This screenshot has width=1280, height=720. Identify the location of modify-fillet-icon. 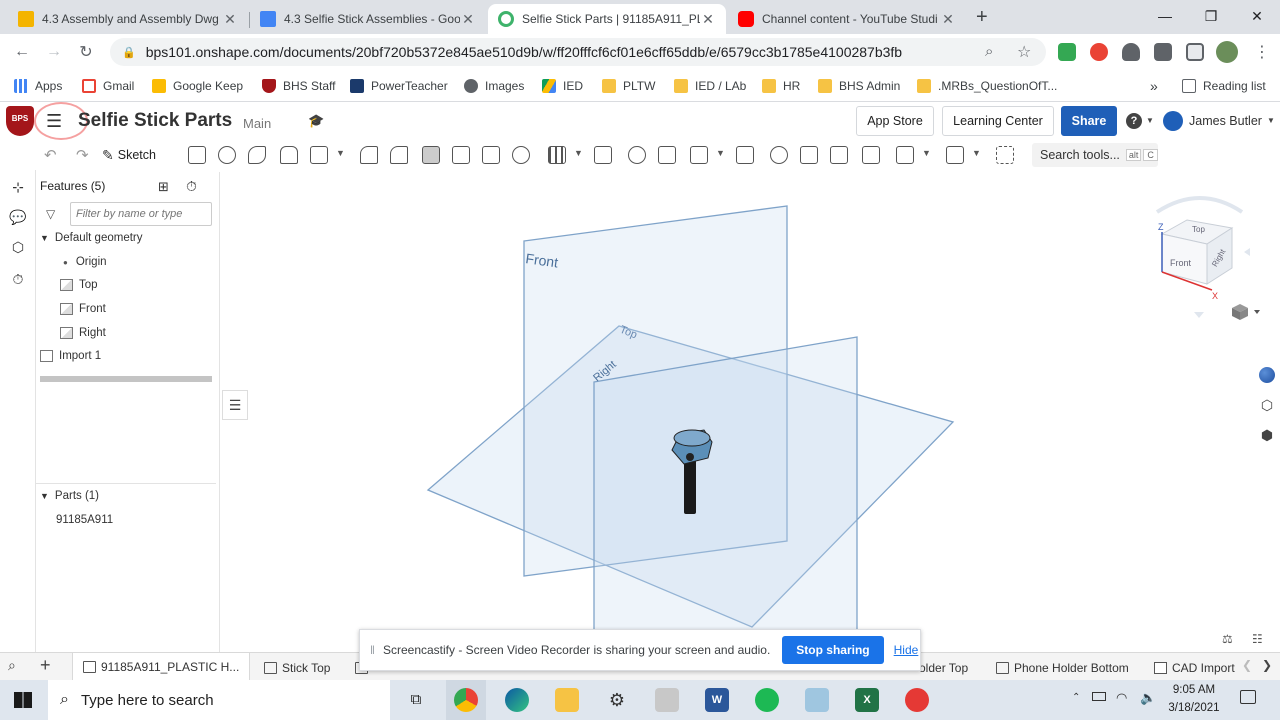
(779, 155).